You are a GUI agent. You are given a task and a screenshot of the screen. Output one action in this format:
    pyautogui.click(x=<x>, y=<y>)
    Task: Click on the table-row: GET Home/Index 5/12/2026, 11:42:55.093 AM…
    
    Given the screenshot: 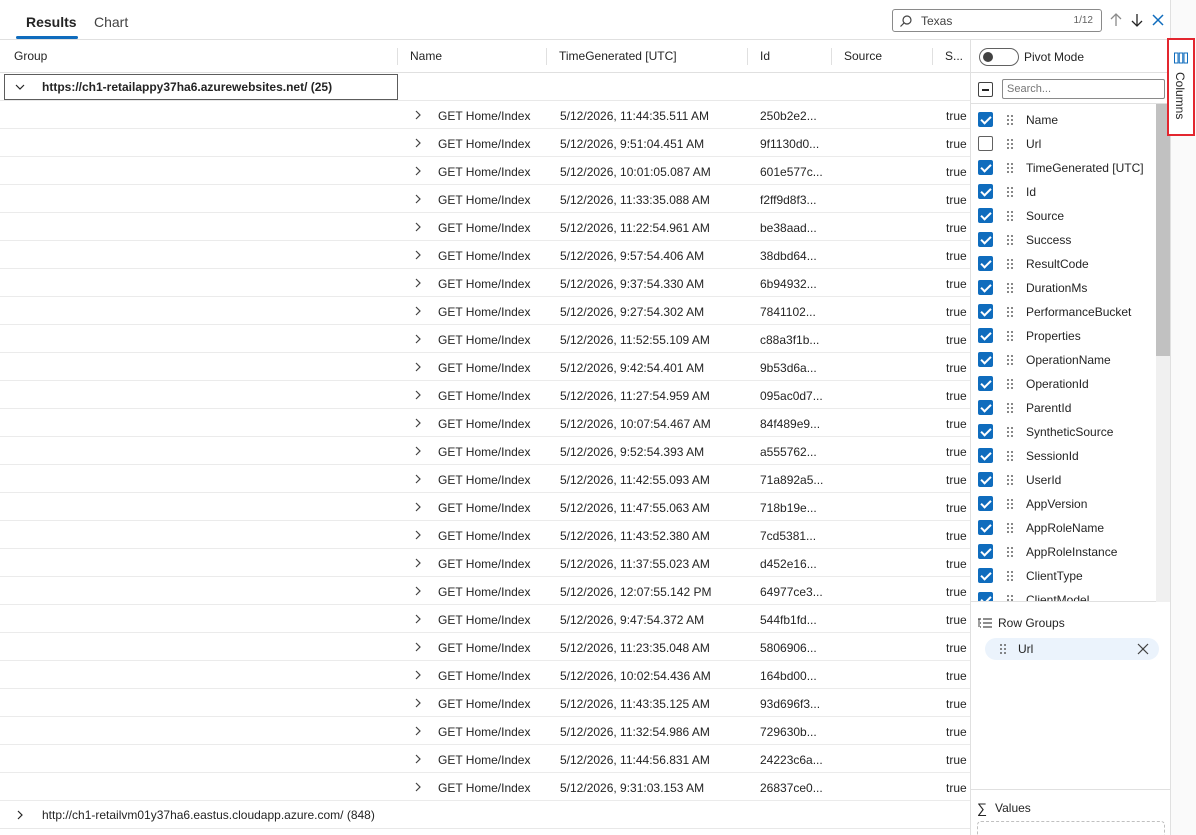 What is the action you would take?
    pyautogui.click(x=485, y=479)
    